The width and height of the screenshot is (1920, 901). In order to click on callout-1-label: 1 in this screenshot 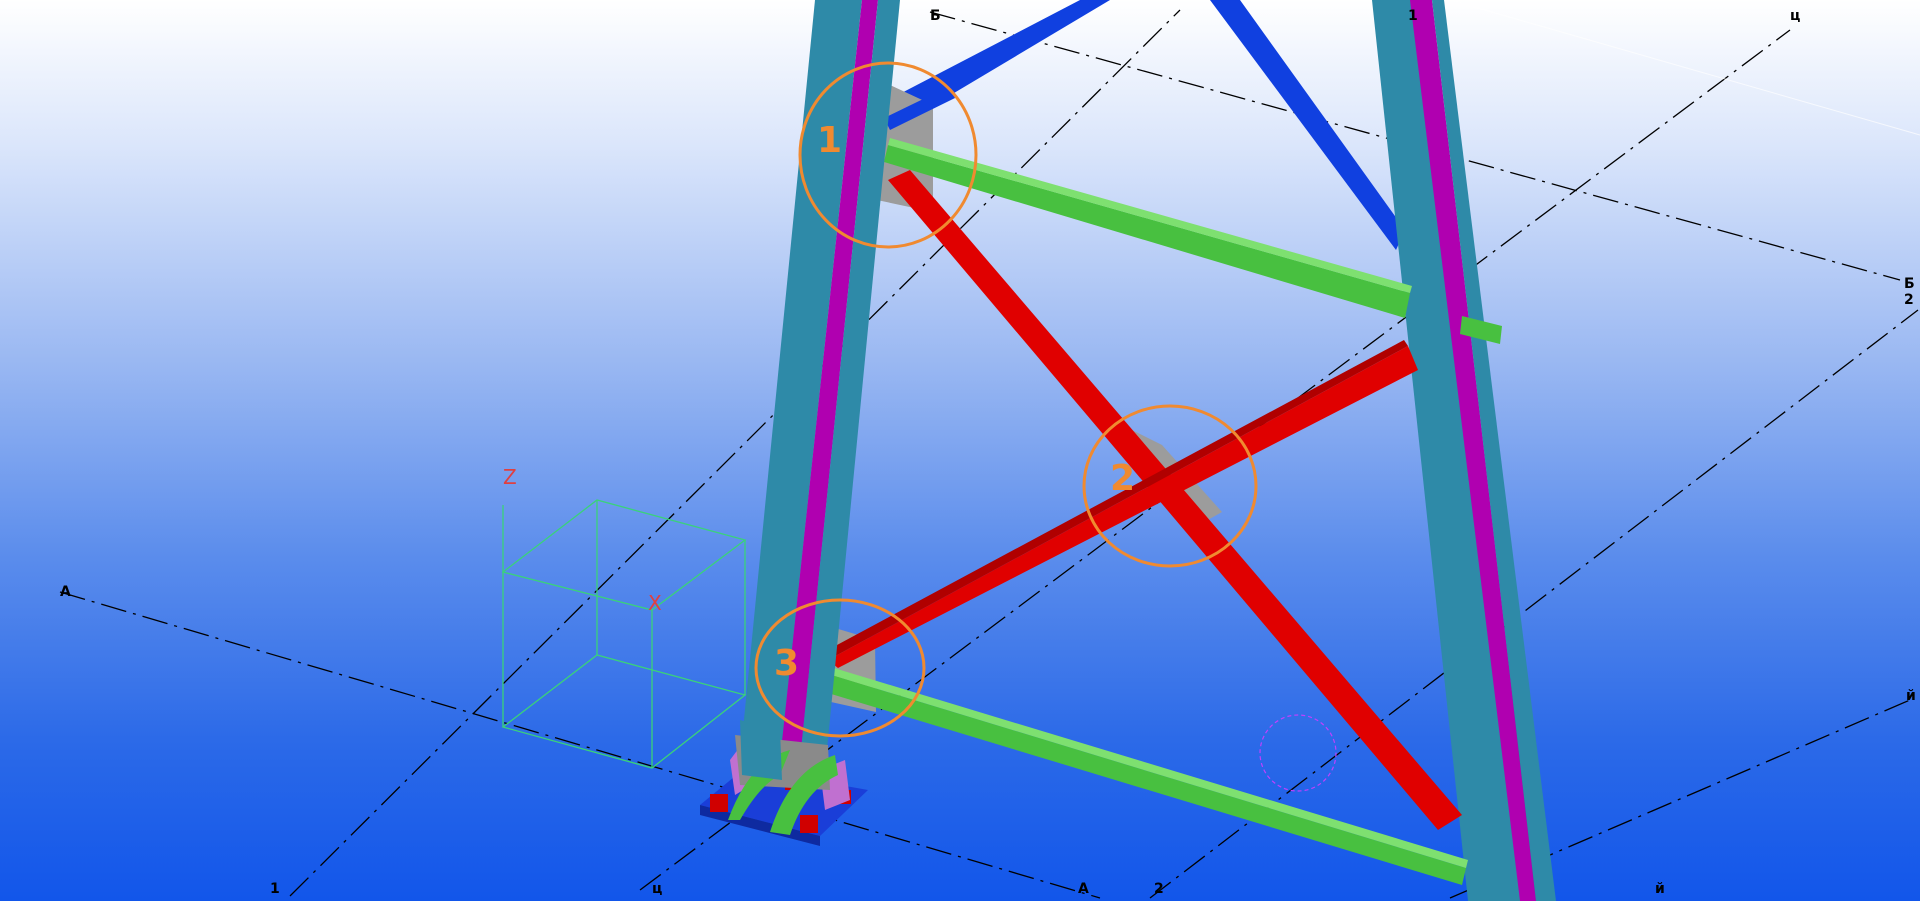, I will do `click(829, 140)`.